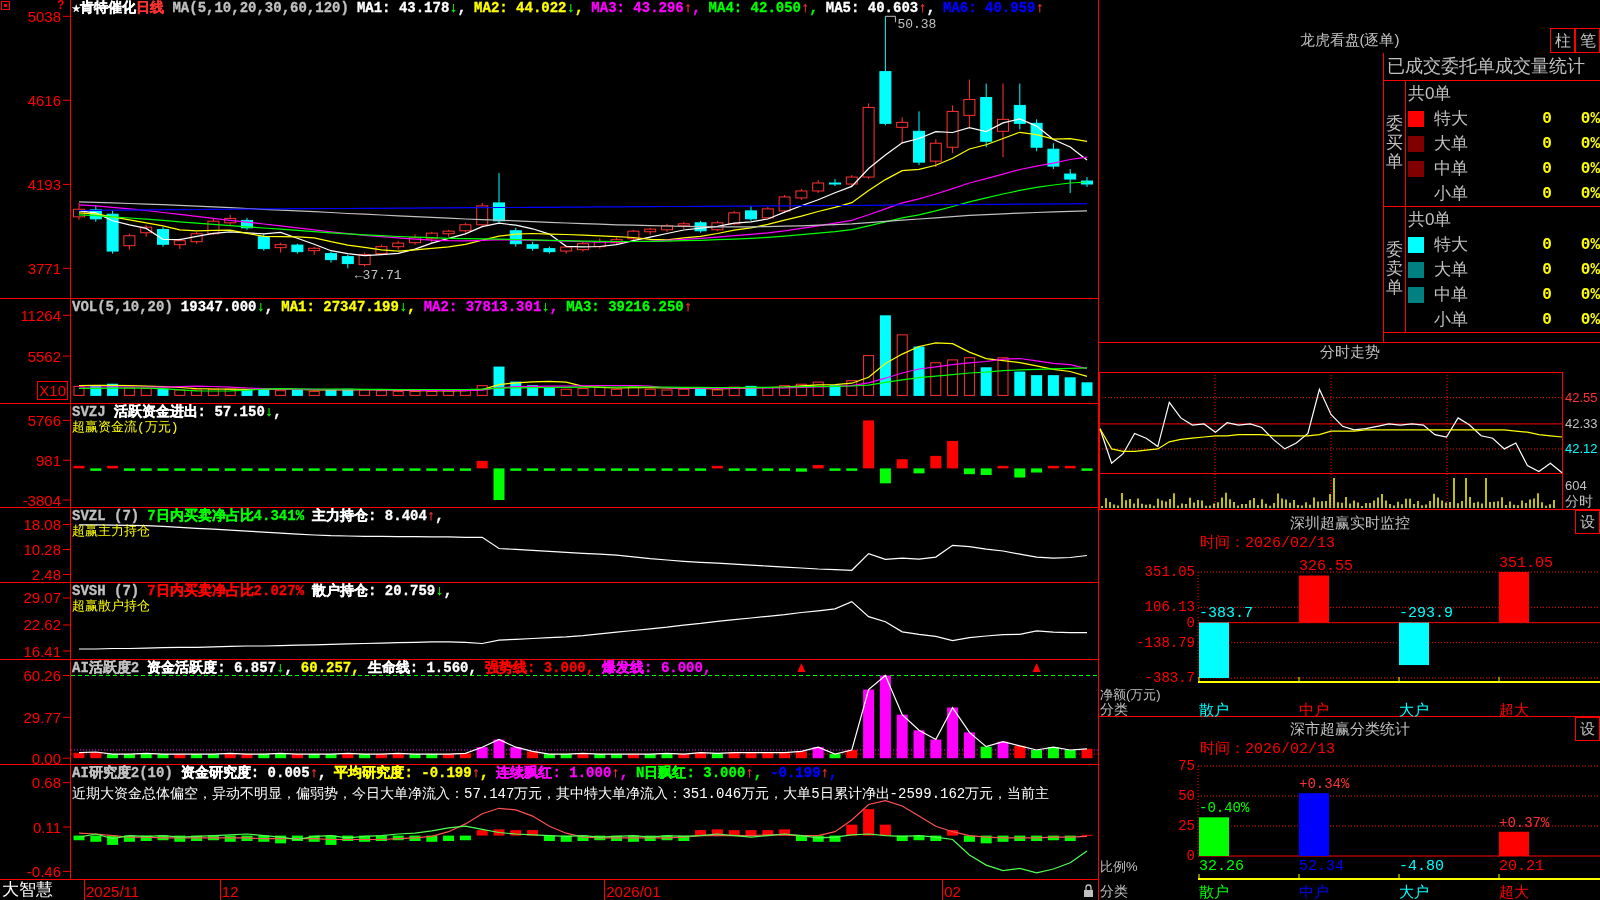 The width and height of the screenshot is (1600, 900). What do you see at coordinates (880, 8) in the screenshot?
I see `legend-item: MA5: 40.603↑,` at bounding box center [880, 8].